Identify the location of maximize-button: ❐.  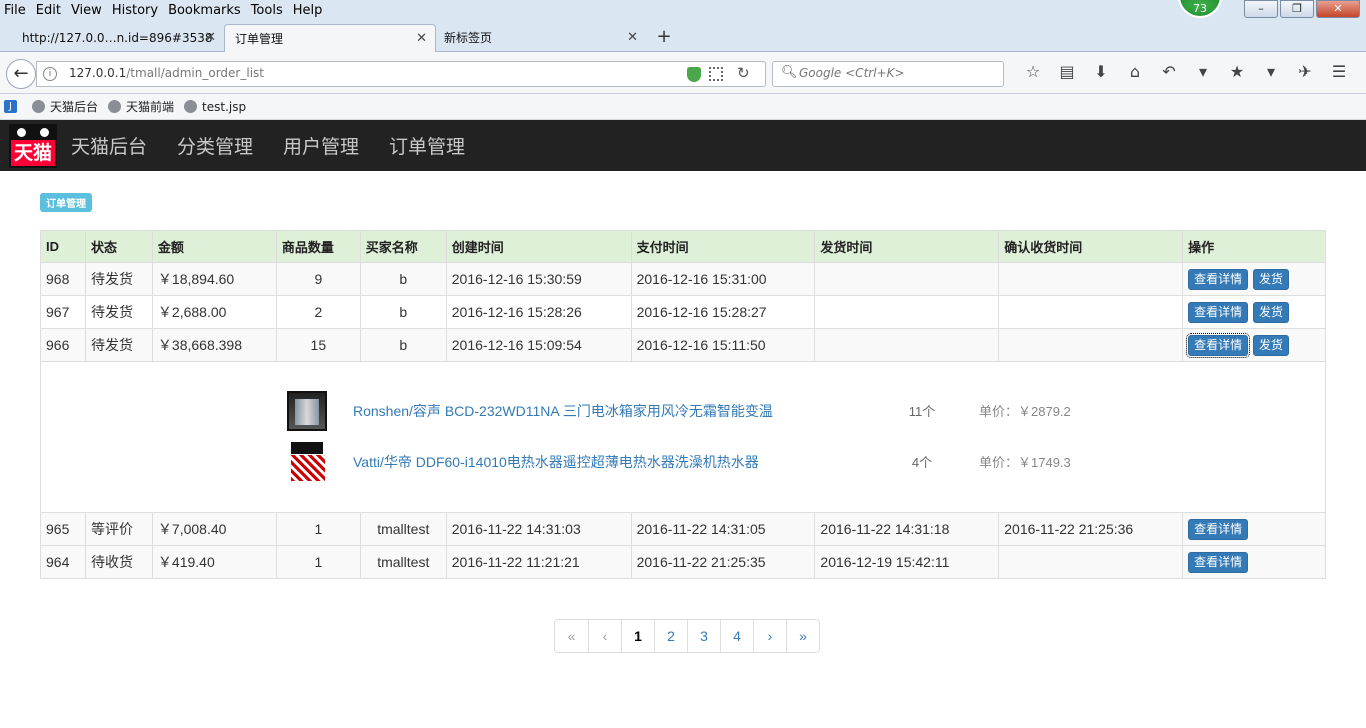
(1297, 9).